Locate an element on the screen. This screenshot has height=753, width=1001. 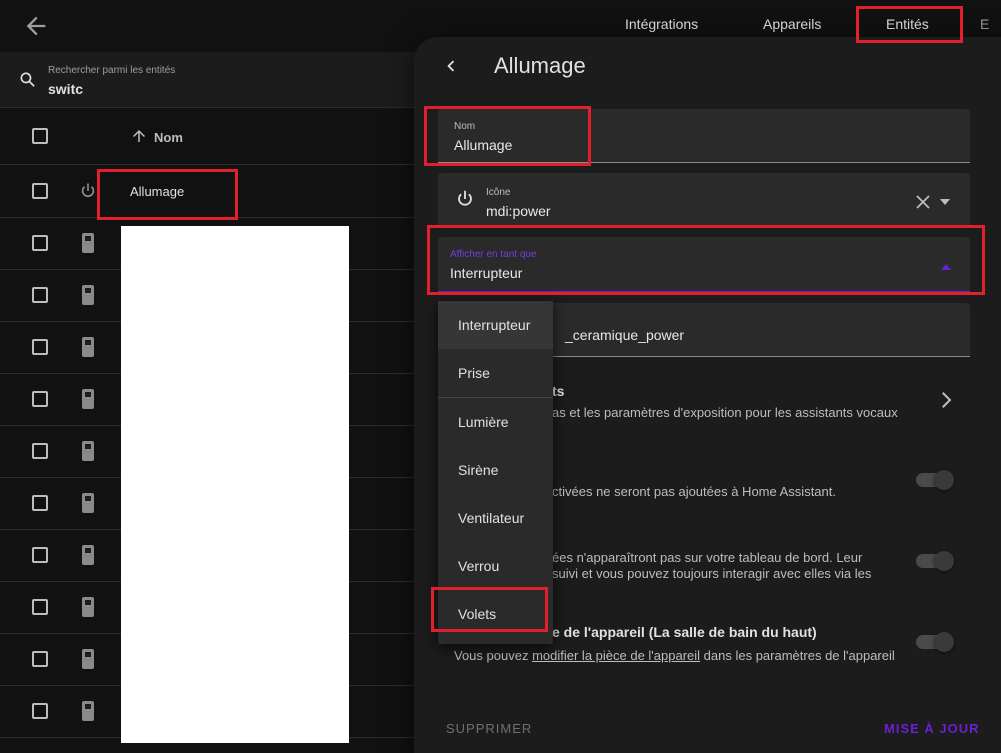
display-as-label: Afficher en tant que is located at coordinates (493, 254).